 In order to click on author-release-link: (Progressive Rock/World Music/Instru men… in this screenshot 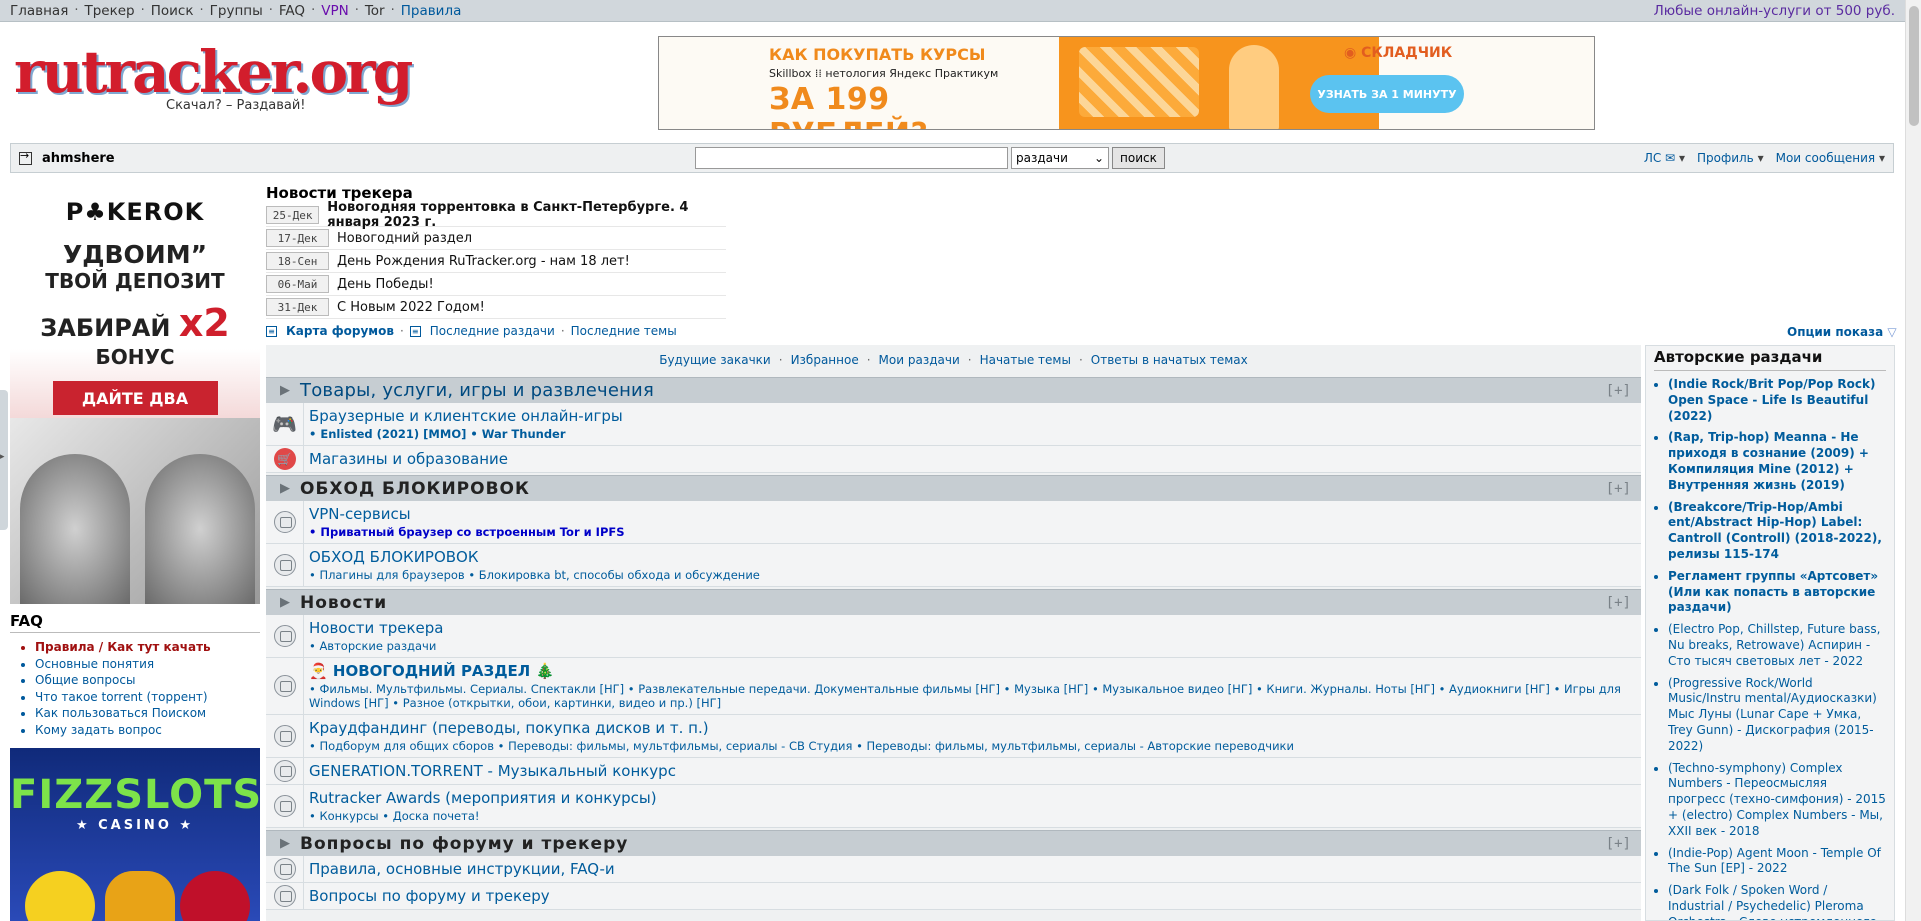, I will do `click(1777, 715)`.